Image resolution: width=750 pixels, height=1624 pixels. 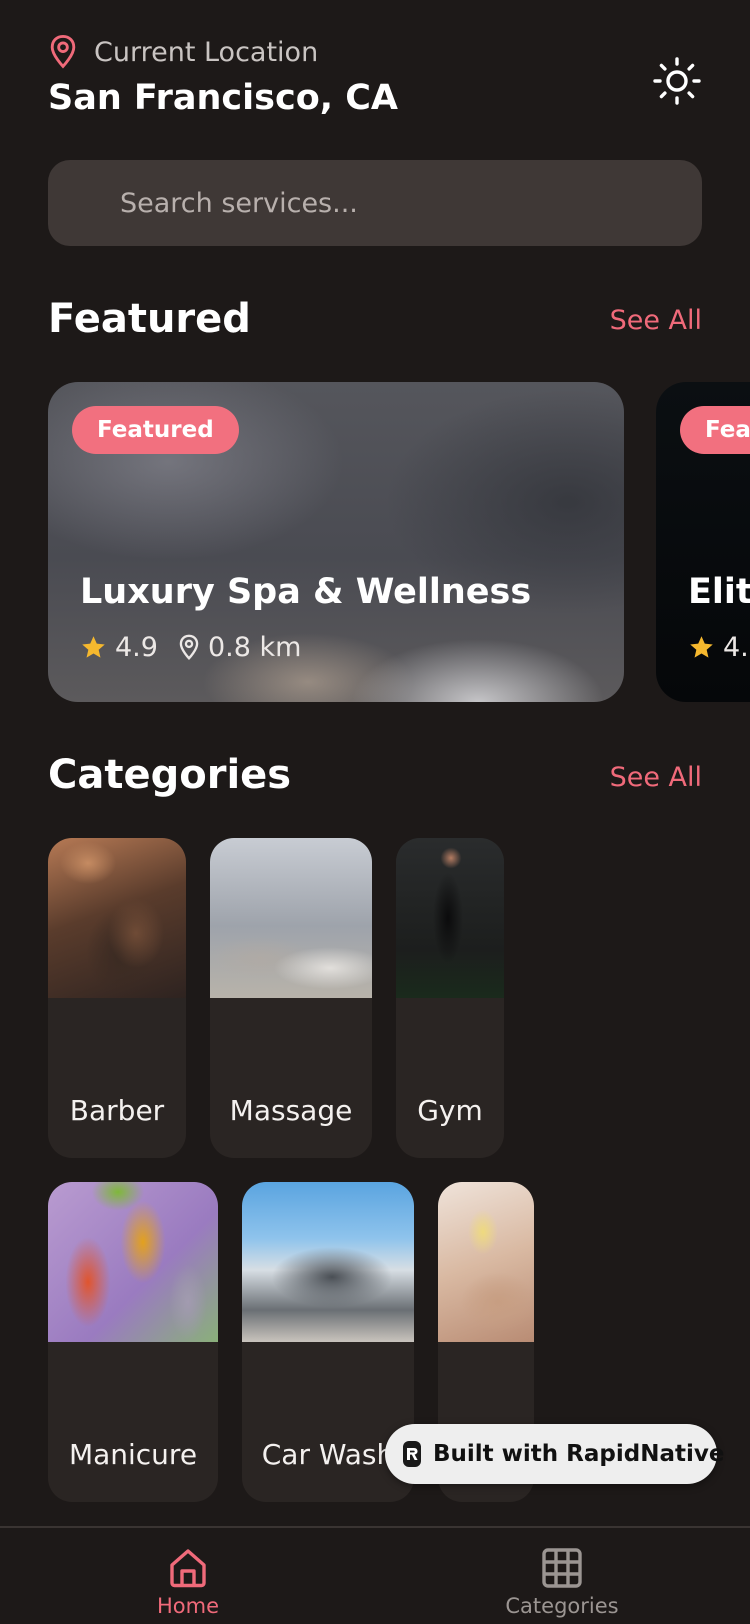 I want to click on category-label: Massage, so click(x=291, y=1110).